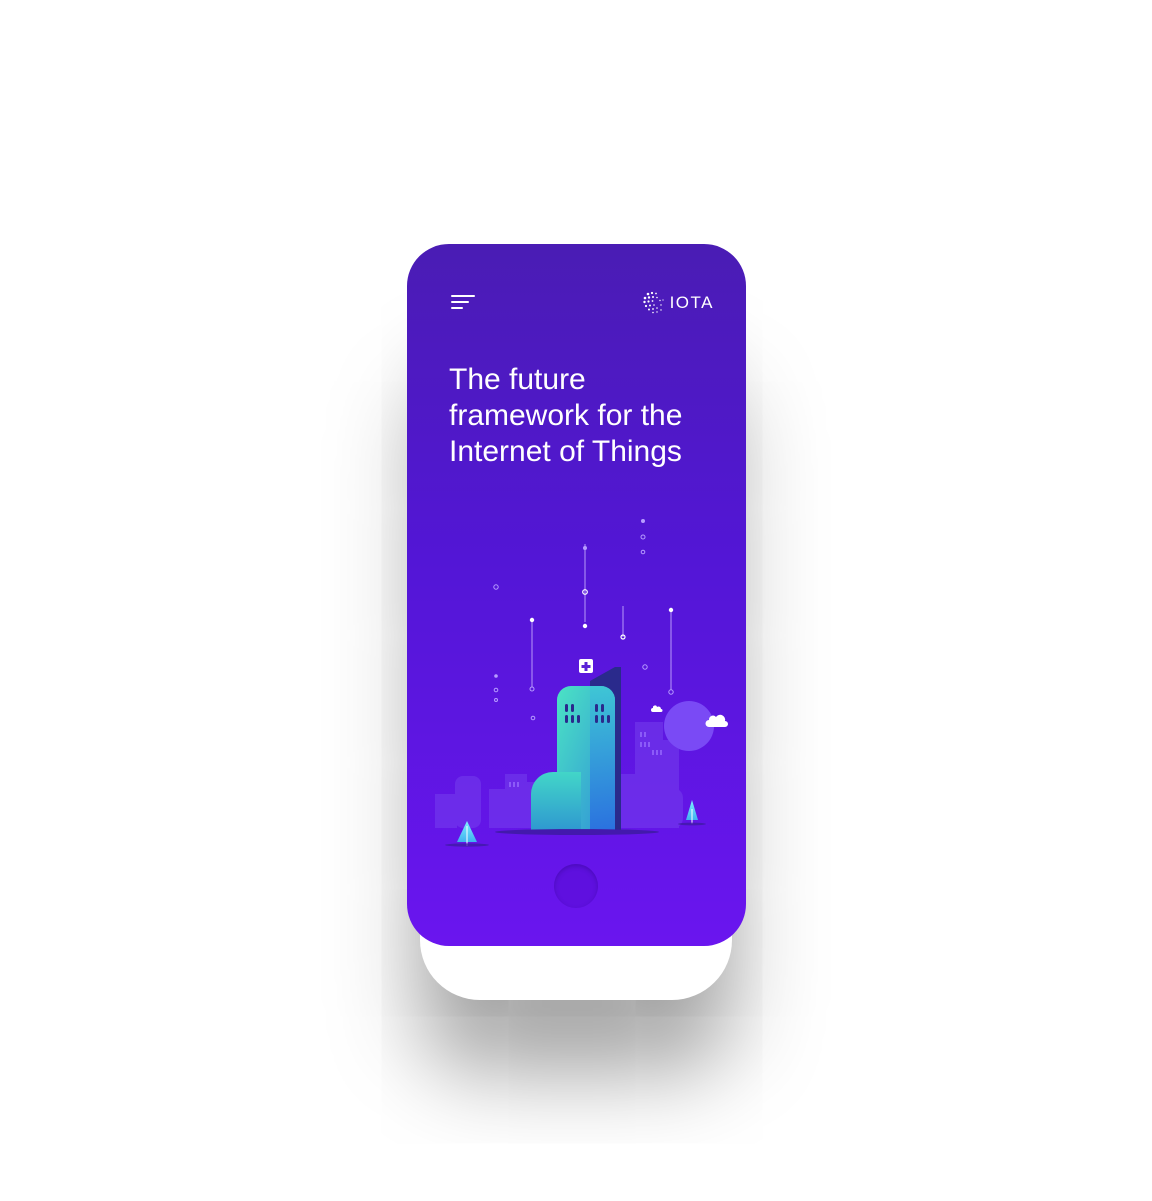 The height and width of the screenshot is (1201, 1152). I want to click on iota-logo: IOTA, so click(678, 303).